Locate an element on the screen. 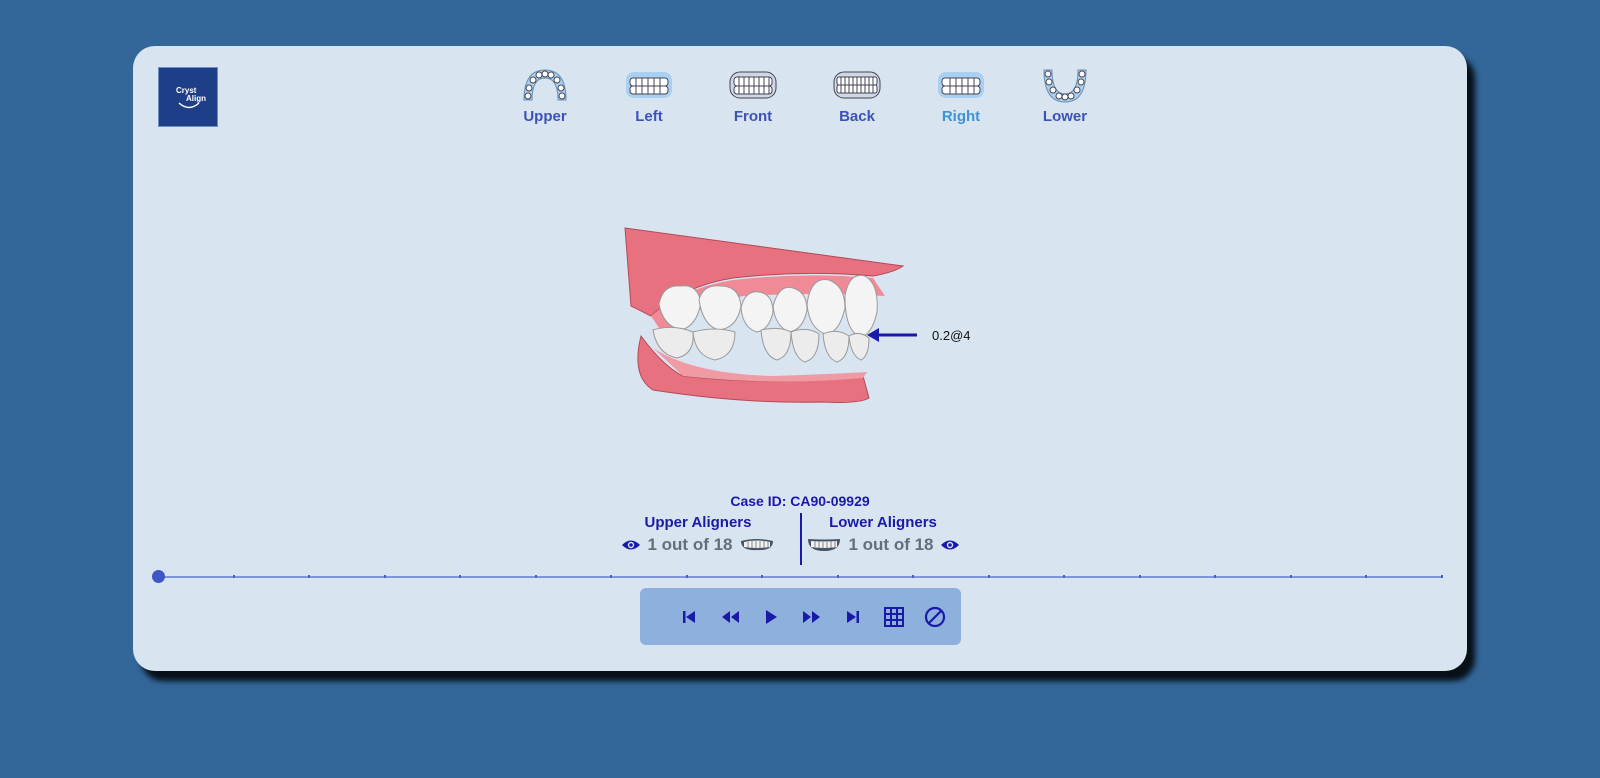 This screenshot has width=1600, height=778. no-attachments-icon is located at coordinates (934, 616).